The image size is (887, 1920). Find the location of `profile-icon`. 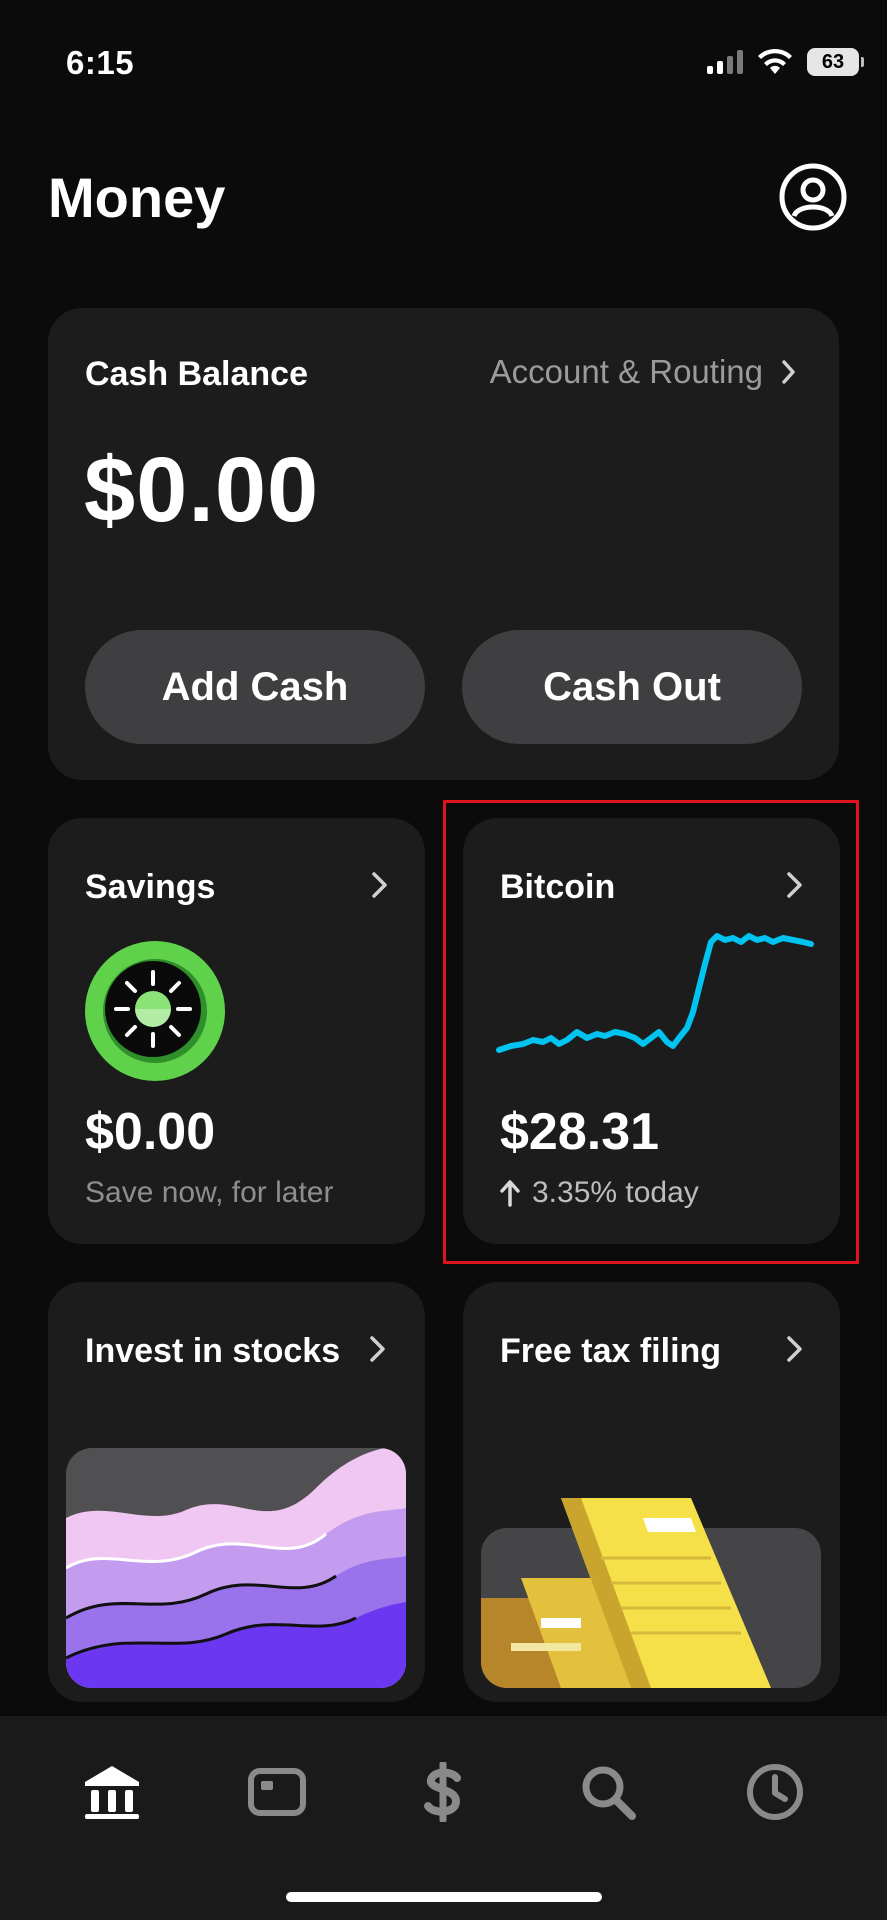

profile-icon is located at coordinates (813, 197).